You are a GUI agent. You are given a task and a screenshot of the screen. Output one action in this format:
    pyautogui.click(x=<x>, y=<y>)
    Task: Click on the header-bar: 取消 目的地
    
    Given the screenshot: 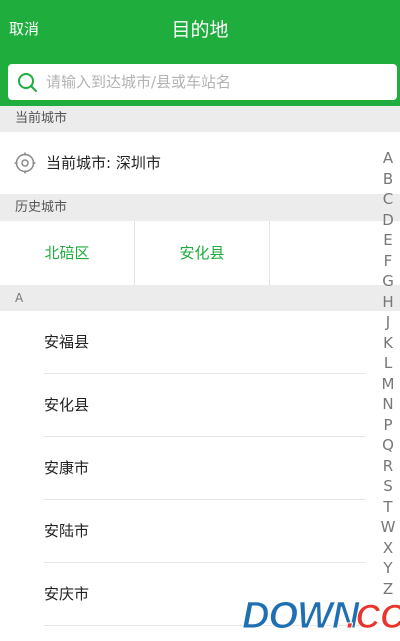 What is the action you would take?
    pyautogui.click(x=200, y=29)
    